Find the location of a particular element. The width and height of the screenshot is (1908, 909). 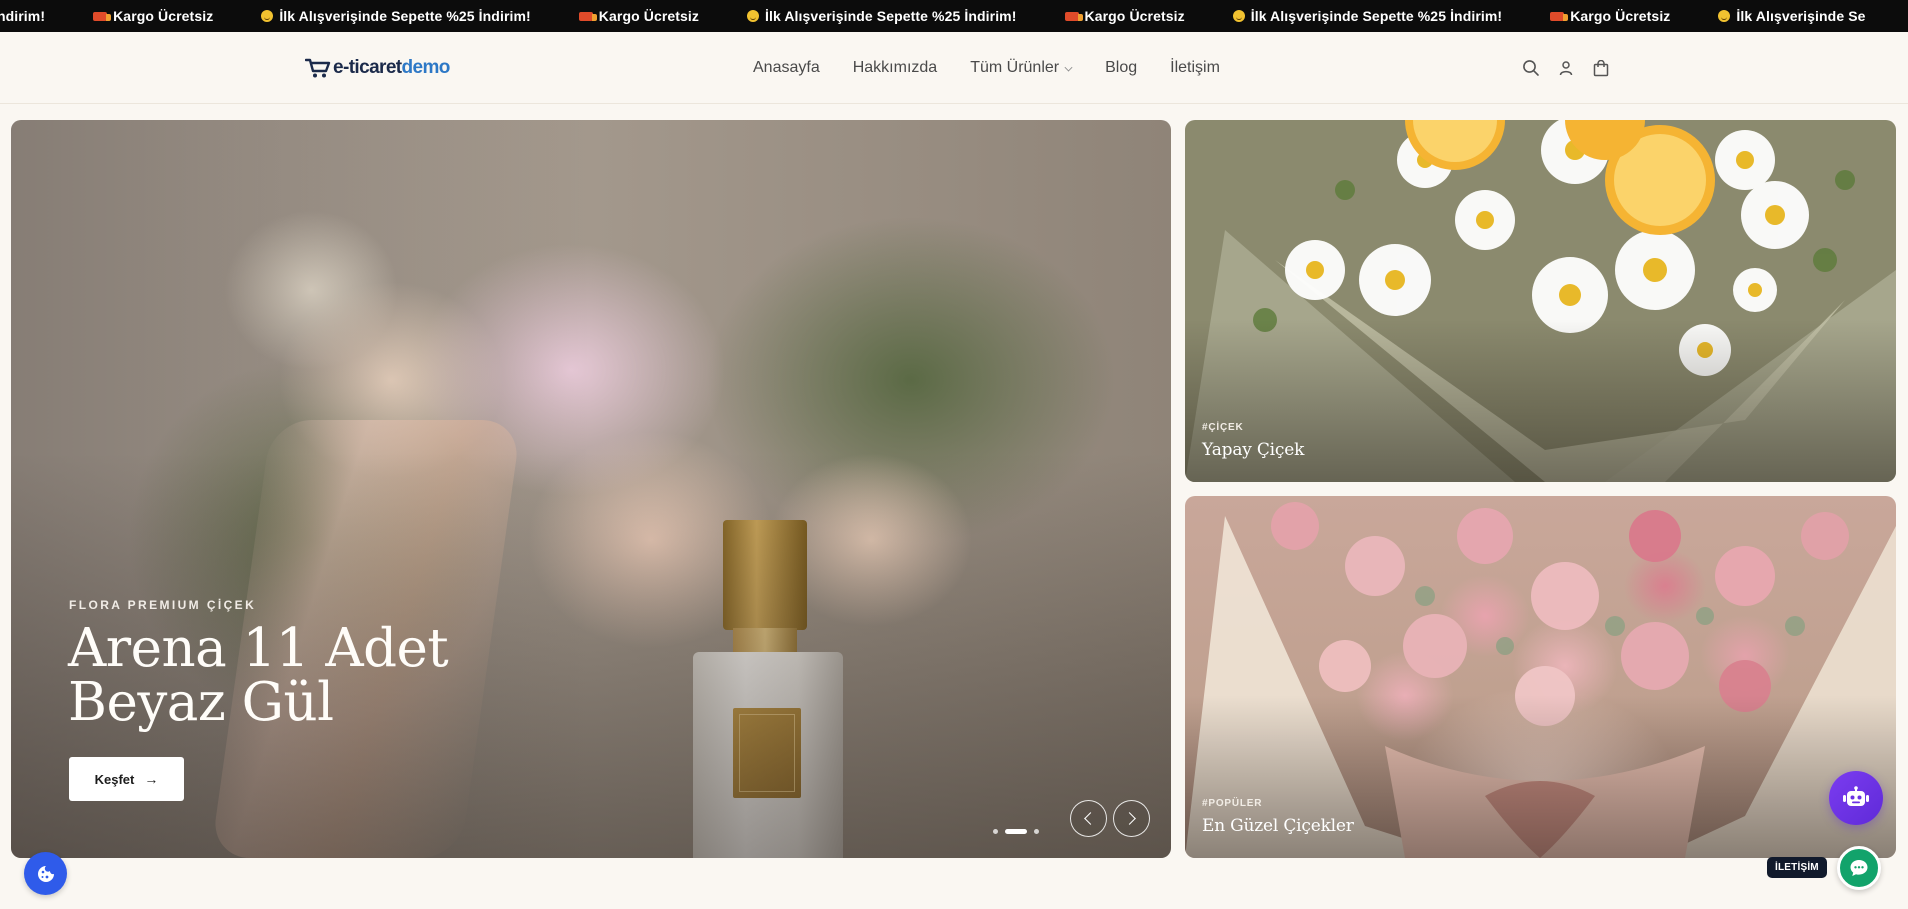

site-logo: e-ticaretdemo is located at coordinates (377, 68).